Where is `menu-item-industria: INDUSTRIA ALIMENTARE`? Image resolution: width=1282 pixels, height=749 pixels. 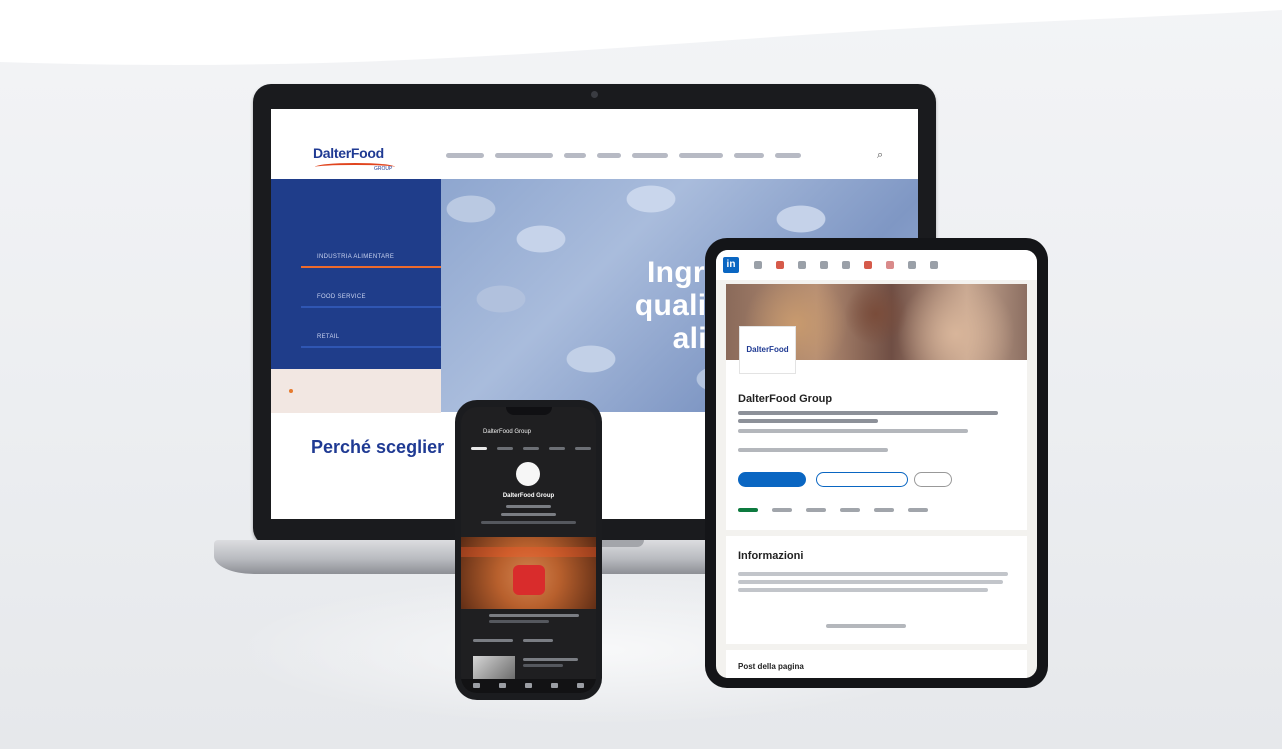 menu-item-industria: INDUSTRIA ALIMENTARE is located at coordinates (355, 257).